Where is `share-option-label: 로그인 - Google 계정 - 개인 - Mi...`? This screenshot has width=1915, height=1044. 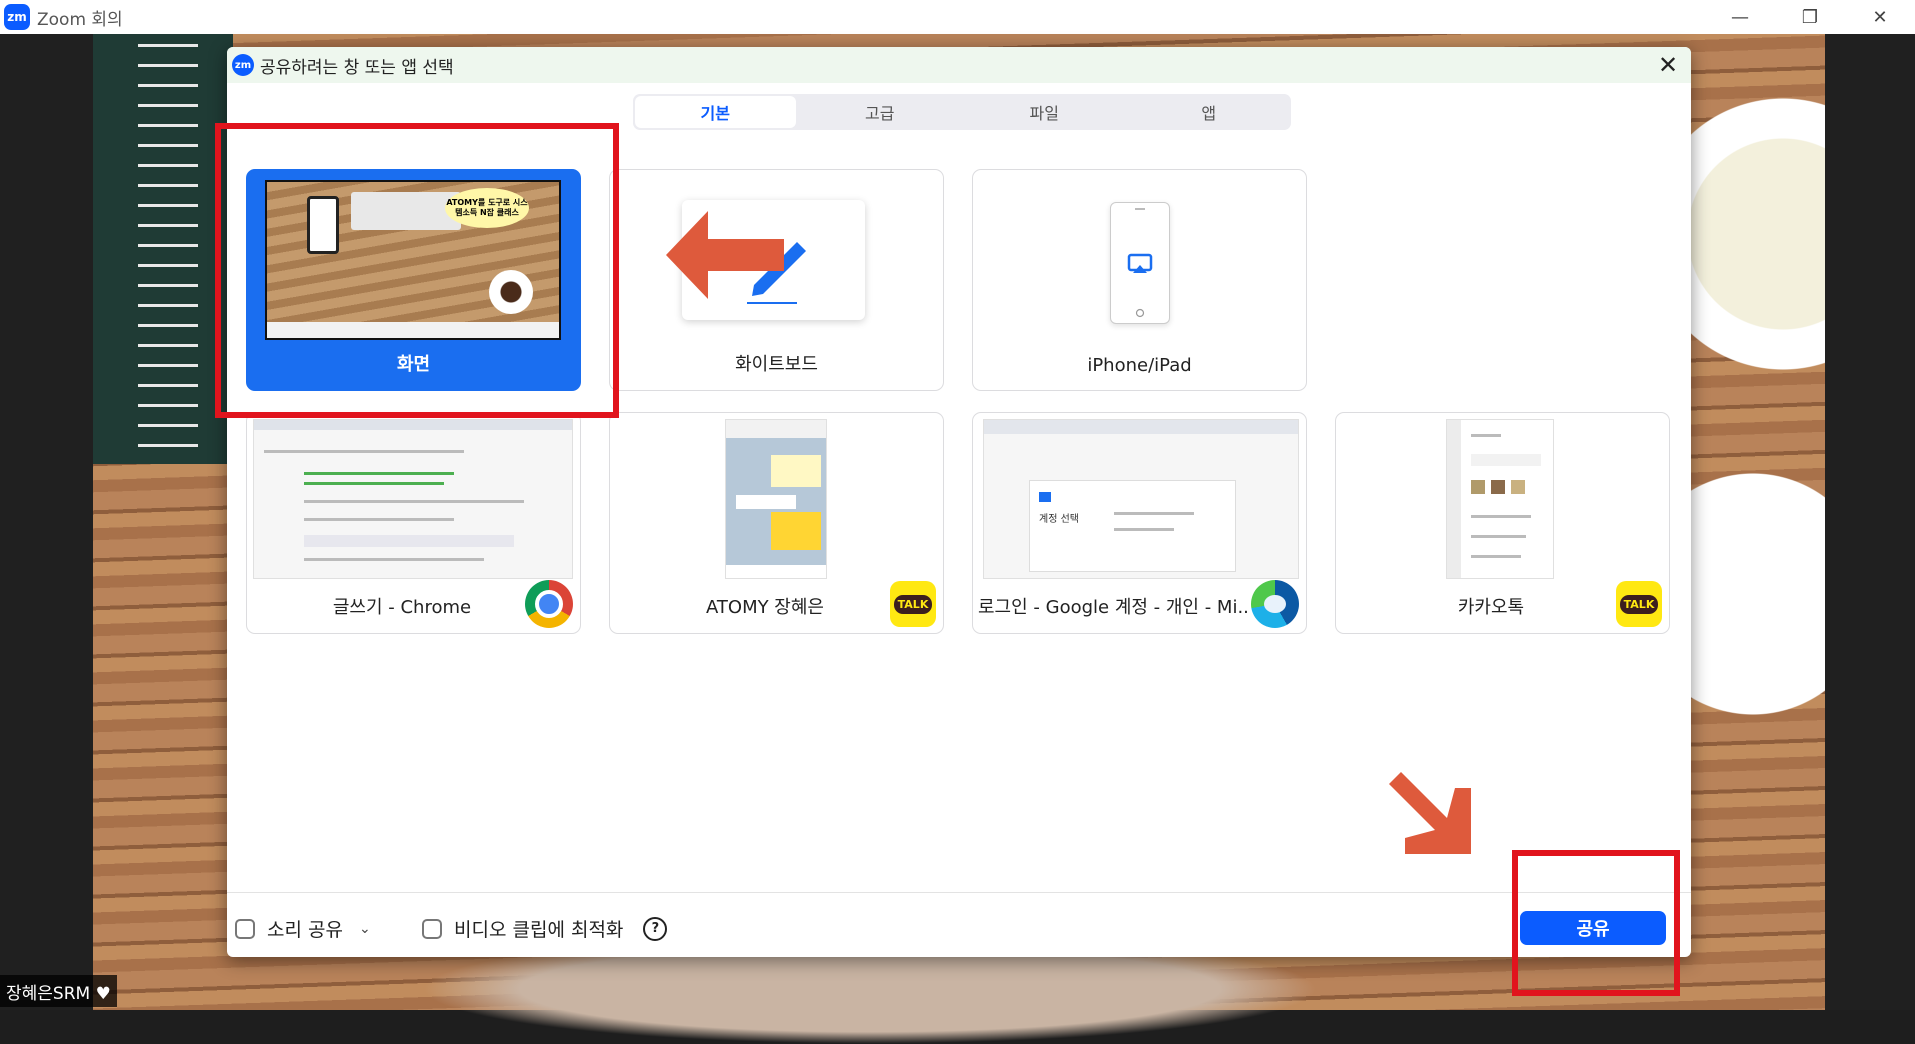 share-option-label: 로그인 - Google 계정 - 개인 - Mi... is located at coordinates (1113, 607).